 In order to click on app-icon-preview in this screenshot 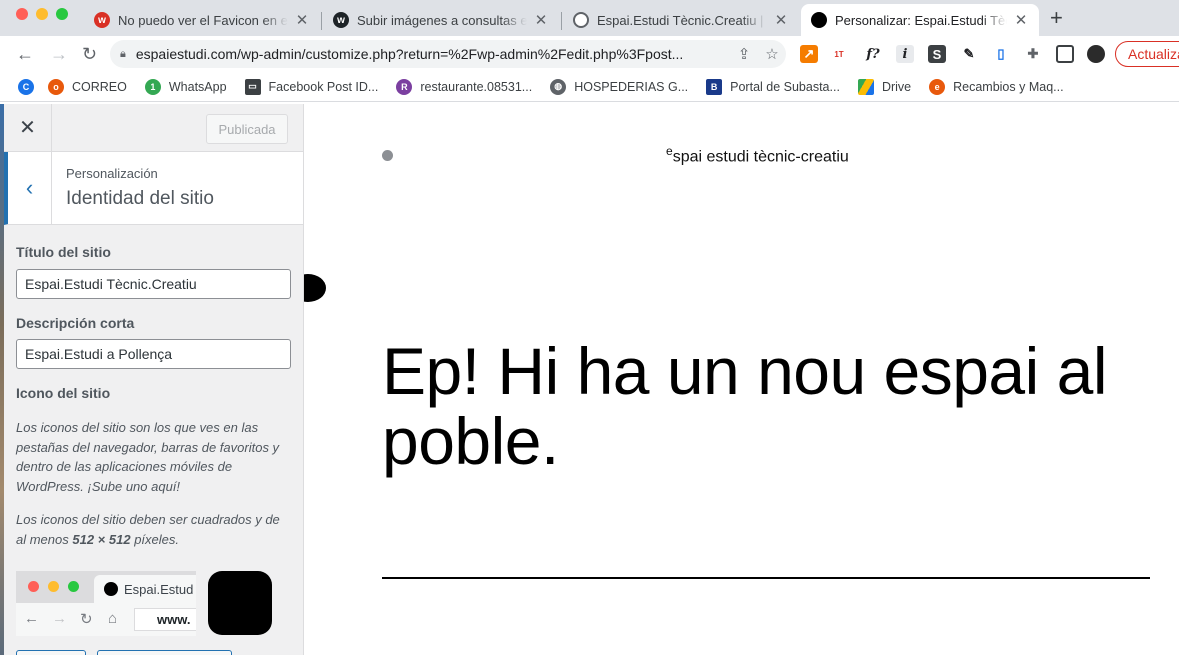, I will do `click(240, 603)`.